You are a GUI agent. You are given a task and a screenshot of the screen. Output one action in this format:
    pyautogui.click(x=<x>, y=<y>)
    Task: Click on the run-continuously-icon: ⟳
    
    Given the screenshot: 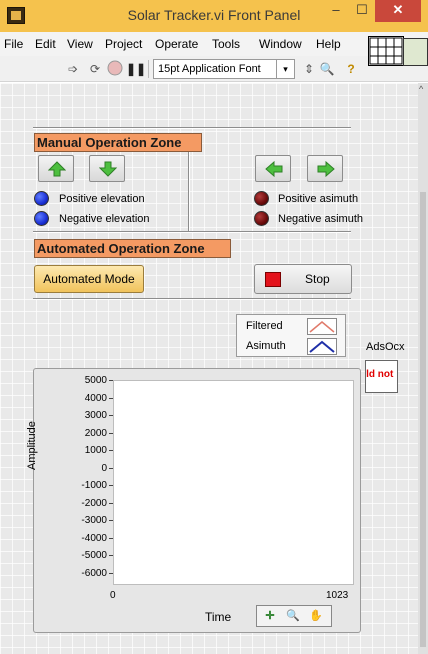 What is the action you would take?
    pyautogui.click(x=95, y=69)
    